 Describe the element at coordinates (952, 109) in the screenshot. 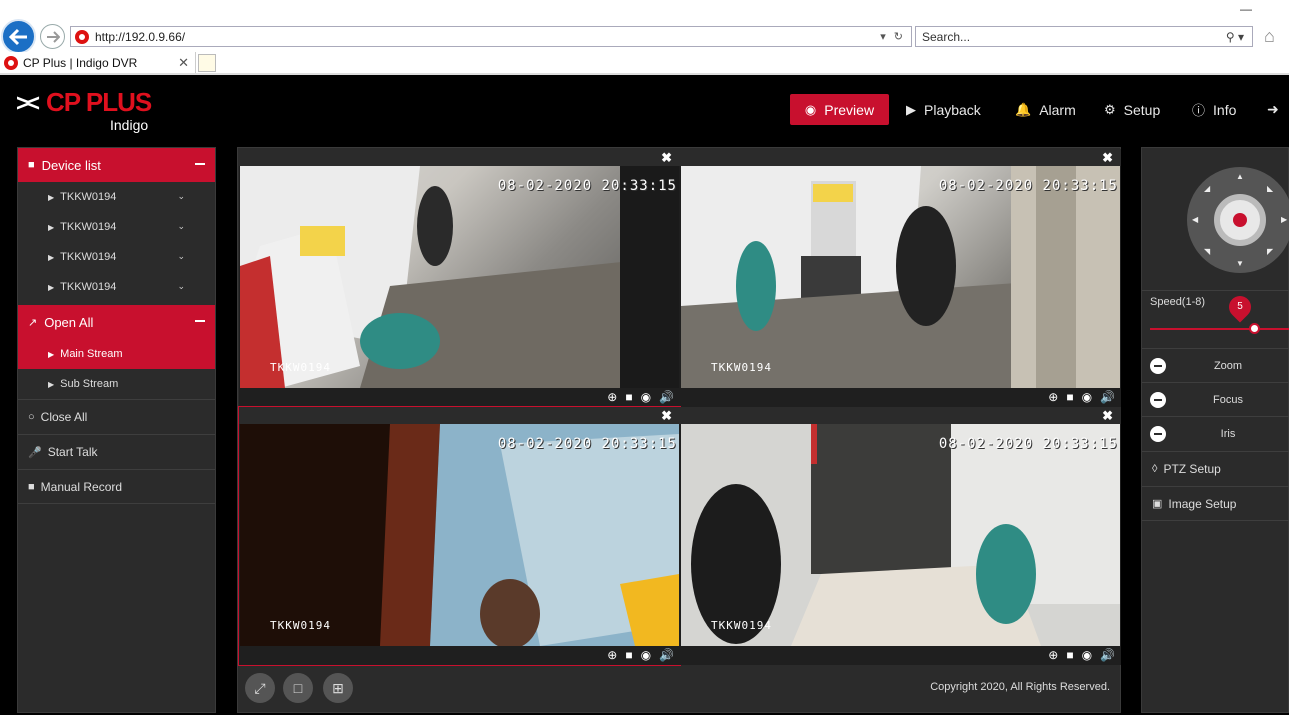

I see `nav-playback-label: Playback` at that location.